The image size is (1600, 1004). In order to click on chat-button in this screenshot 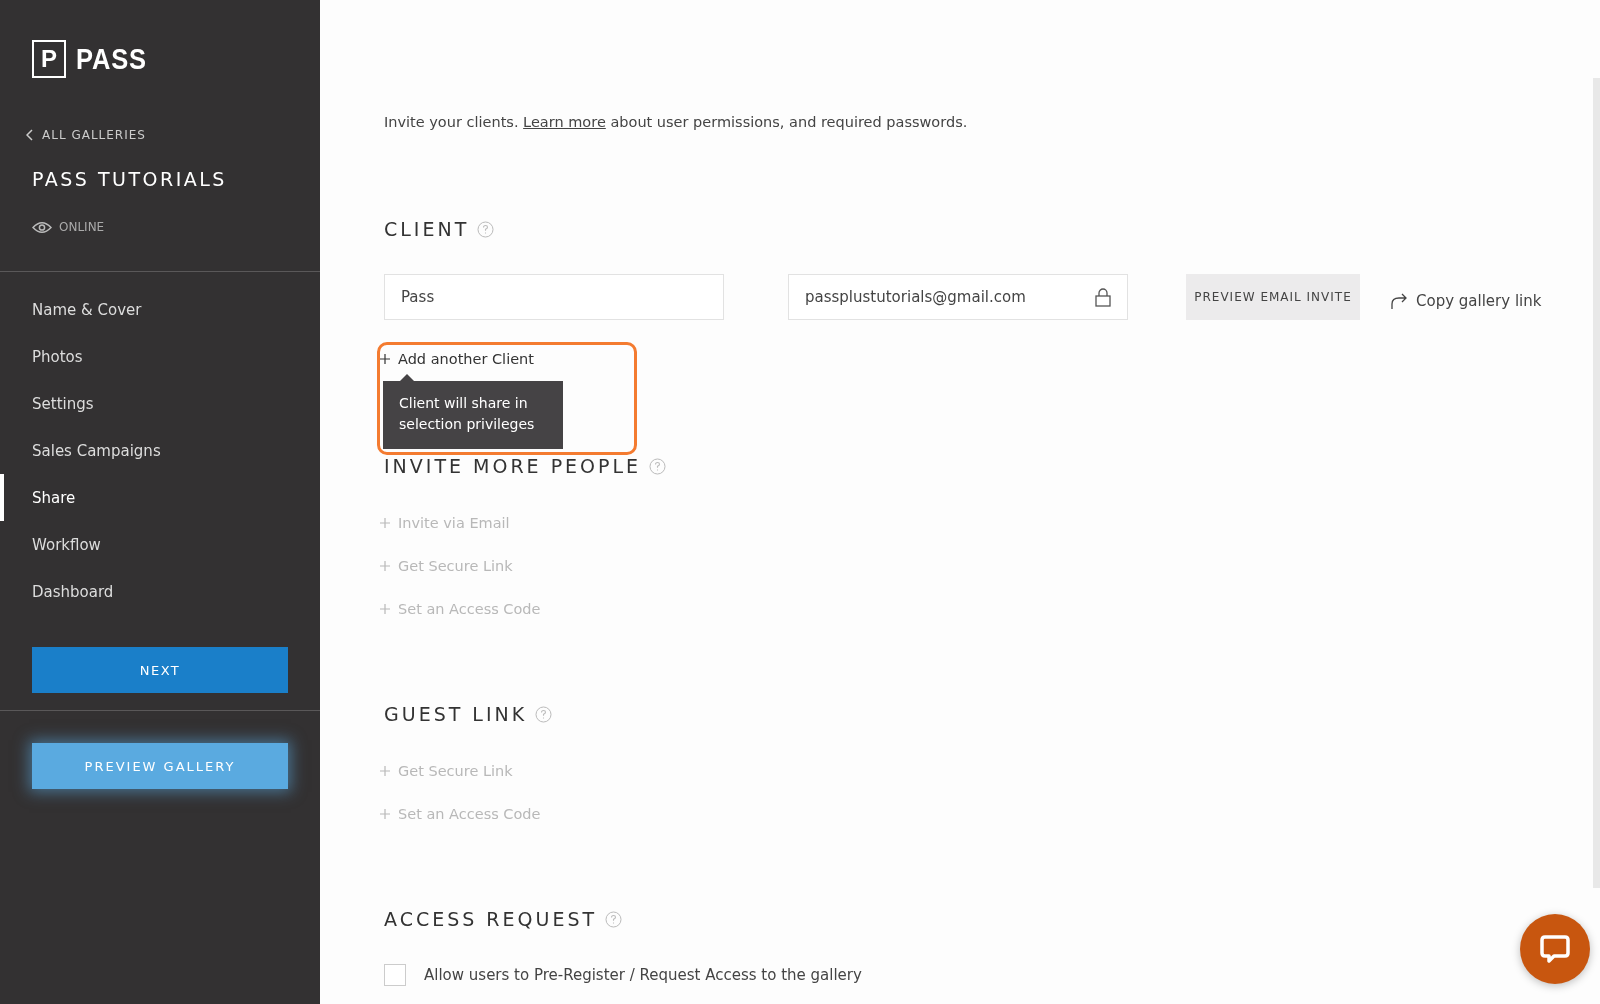, I will do `click(1555, 949)`.